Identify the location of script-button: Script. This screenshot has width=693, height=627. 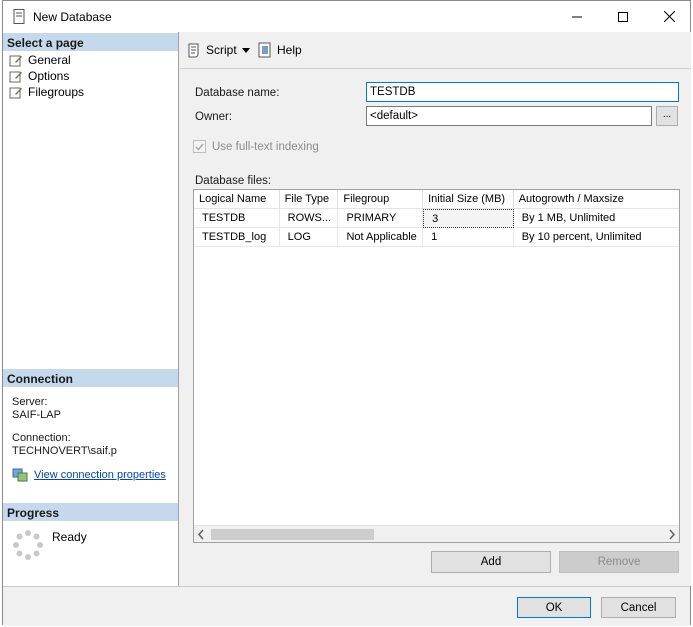
(211, 50).